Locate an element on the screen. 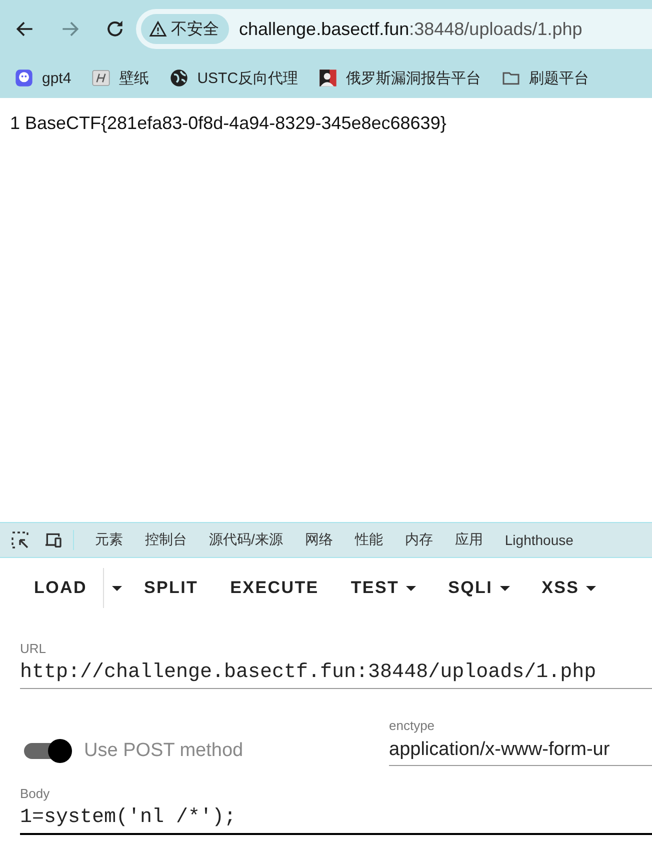 The width and height of the screenshot is (652, 847). bookmark: 壁纸 is located at coordinates (120, 78).